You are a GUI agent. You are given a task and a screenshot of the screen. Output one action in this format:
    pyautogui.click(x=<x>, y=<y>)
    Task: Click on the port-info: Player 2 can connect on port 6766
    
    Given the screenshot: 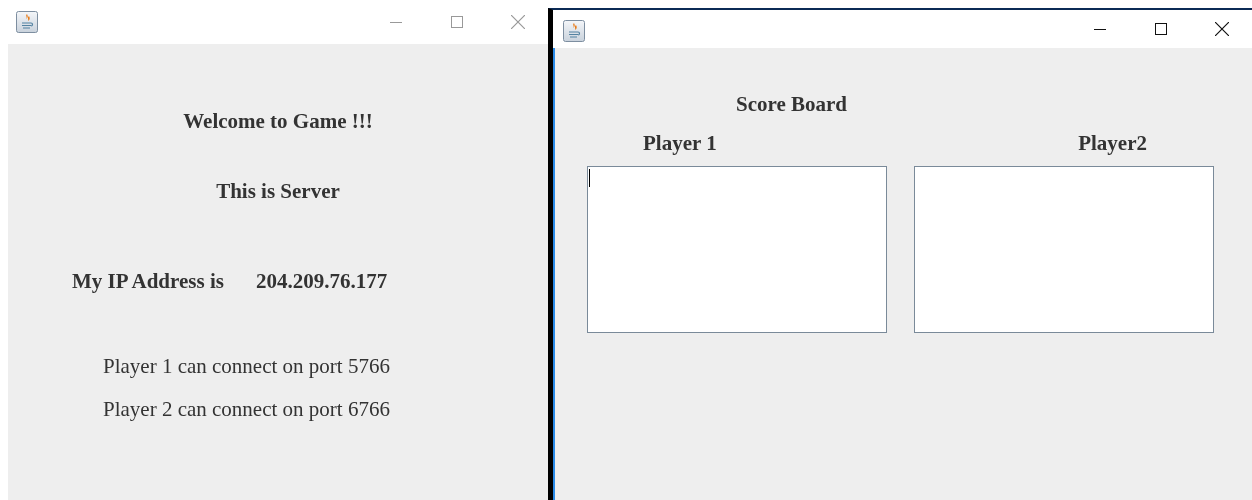 What is the action you would take?
    pyautogui.click(x=246, y=409)
    